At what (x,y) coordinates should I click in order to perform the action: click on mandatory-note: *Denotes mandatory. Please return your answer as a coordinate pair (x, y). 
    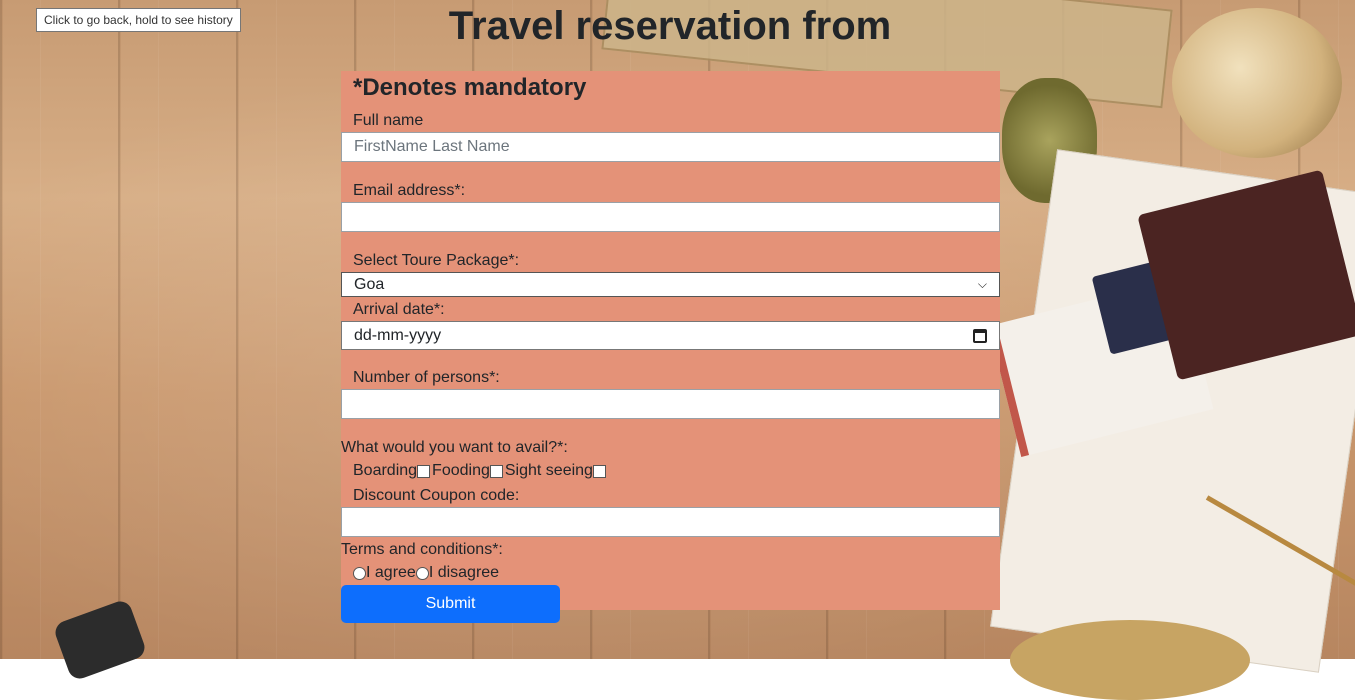
    Looking at the image, I should click on (470, 87).